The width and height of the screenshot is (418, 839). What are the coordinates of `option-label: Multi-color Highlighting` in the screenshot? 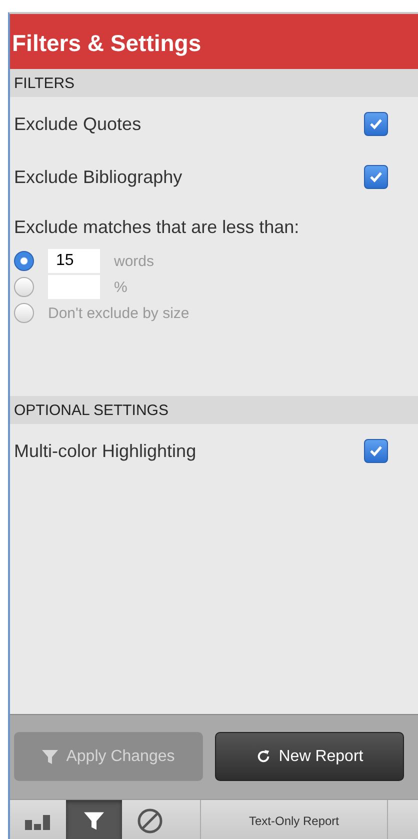 It's located at (105, 451).